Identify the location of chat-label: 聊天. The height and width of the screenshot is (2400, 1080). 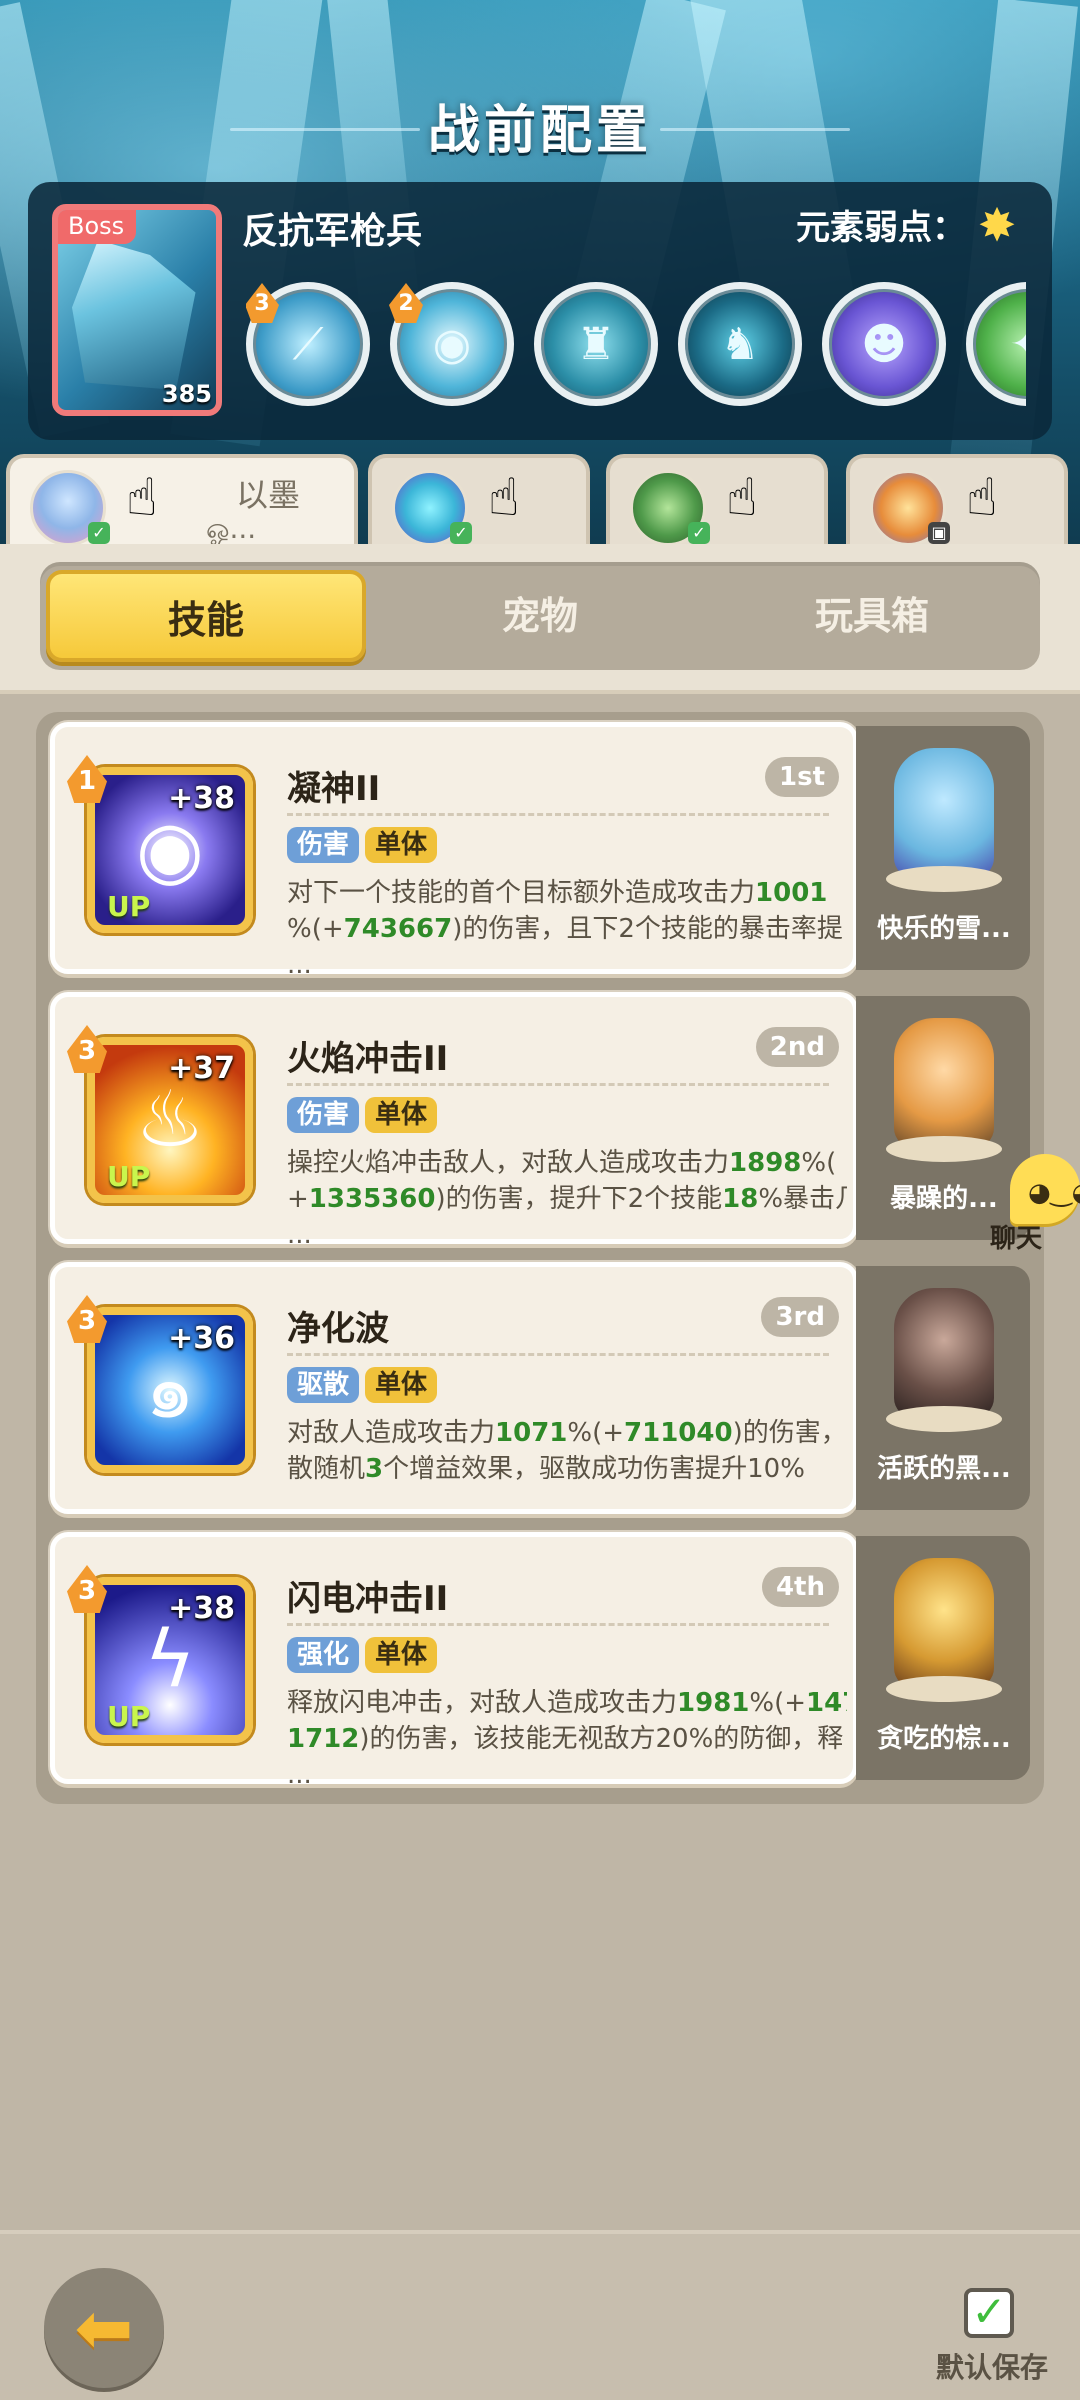
(1016, 1239).